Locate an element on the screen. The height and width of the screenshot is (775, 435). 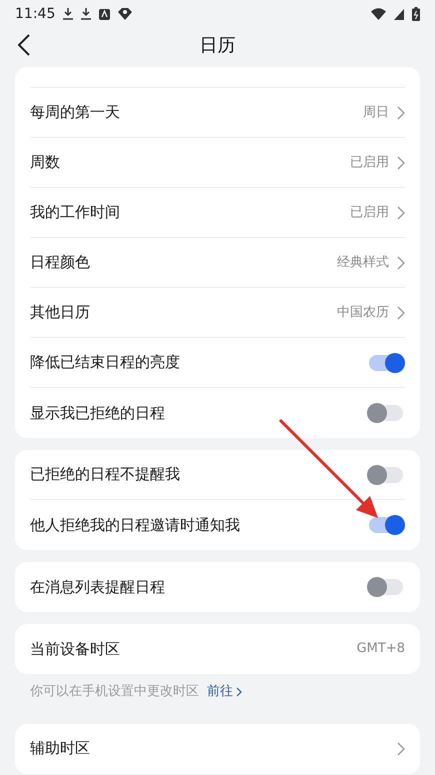
page-title: 日历 is located at coordinates (218, 46).